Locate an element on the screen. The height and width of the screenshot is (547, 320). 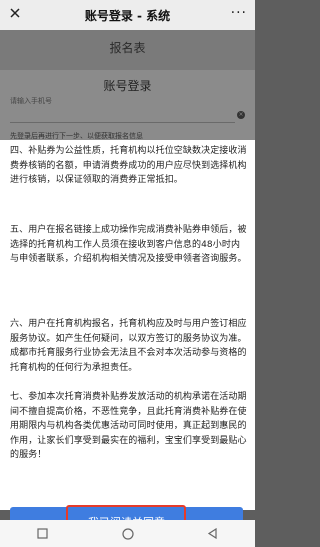
phone-input is located at coordinates (122, 115).